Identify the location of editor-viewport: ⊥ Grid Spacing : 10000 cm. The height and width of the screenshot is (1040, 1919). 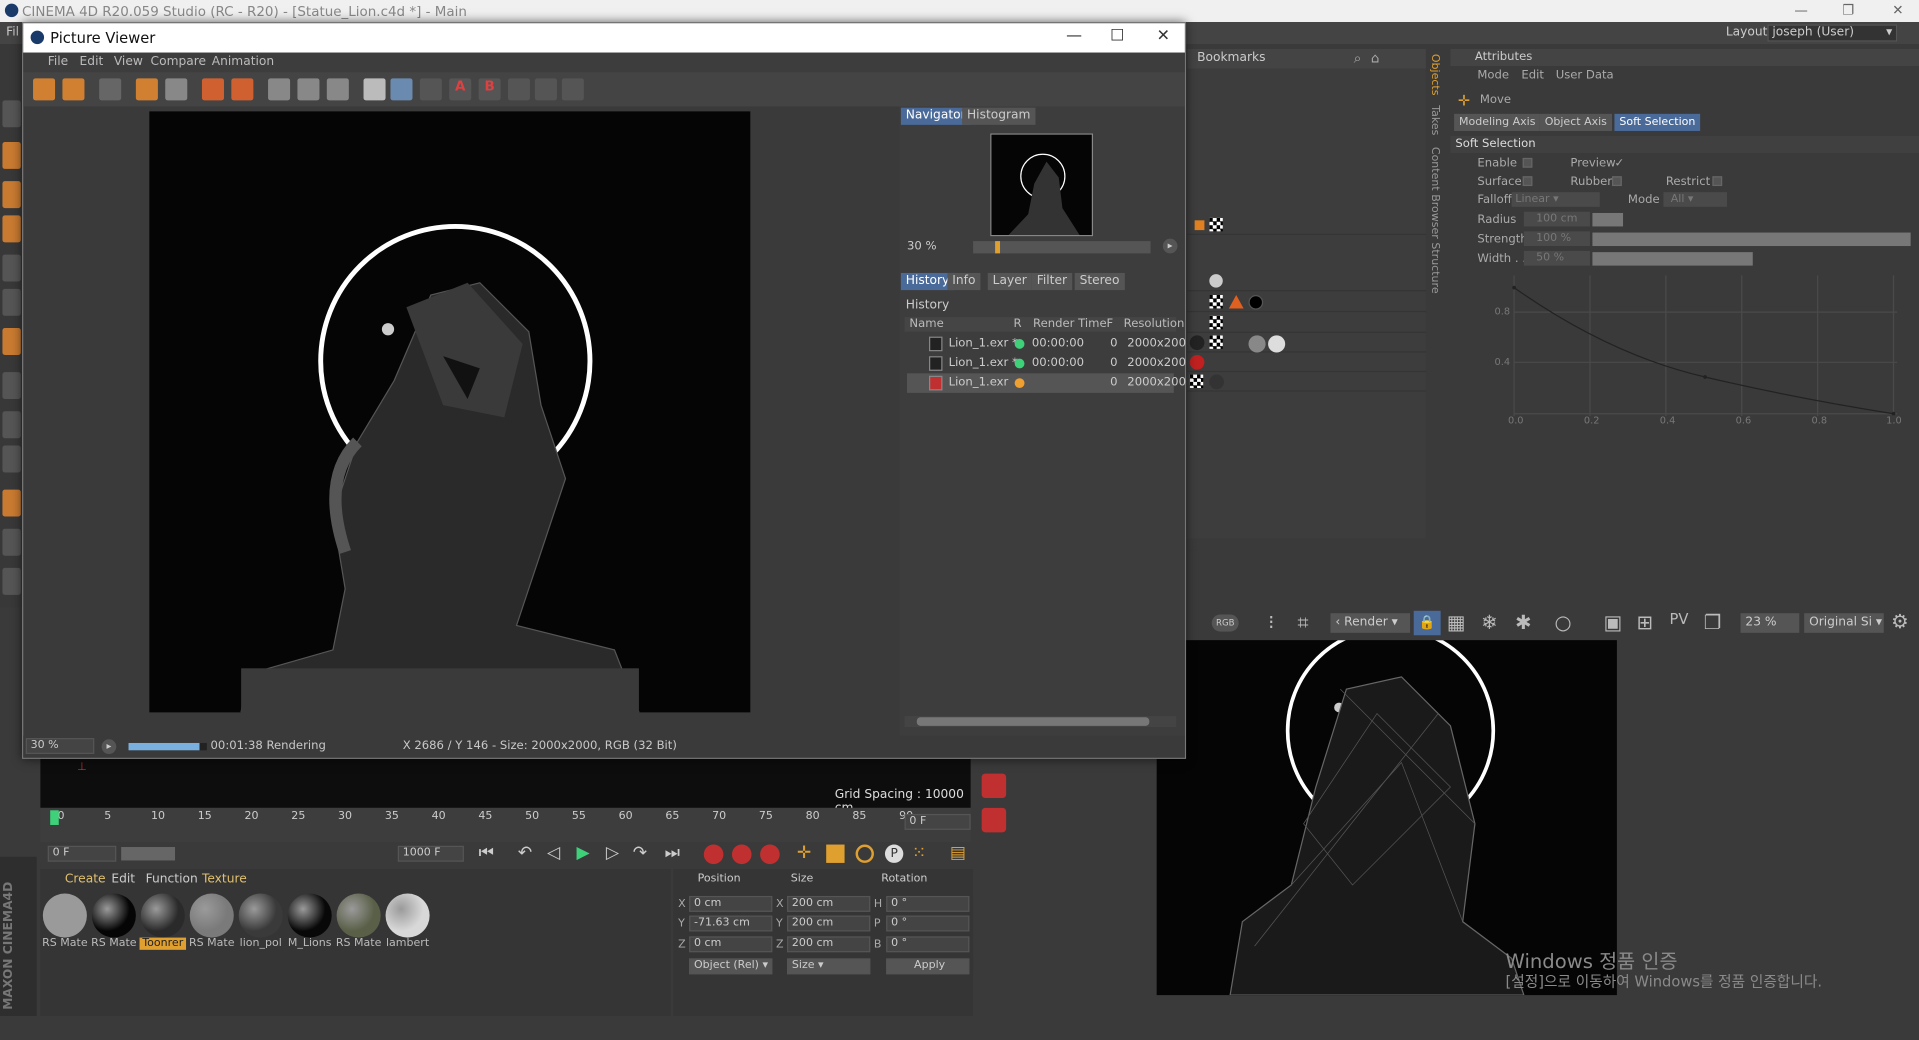
(505, 786).